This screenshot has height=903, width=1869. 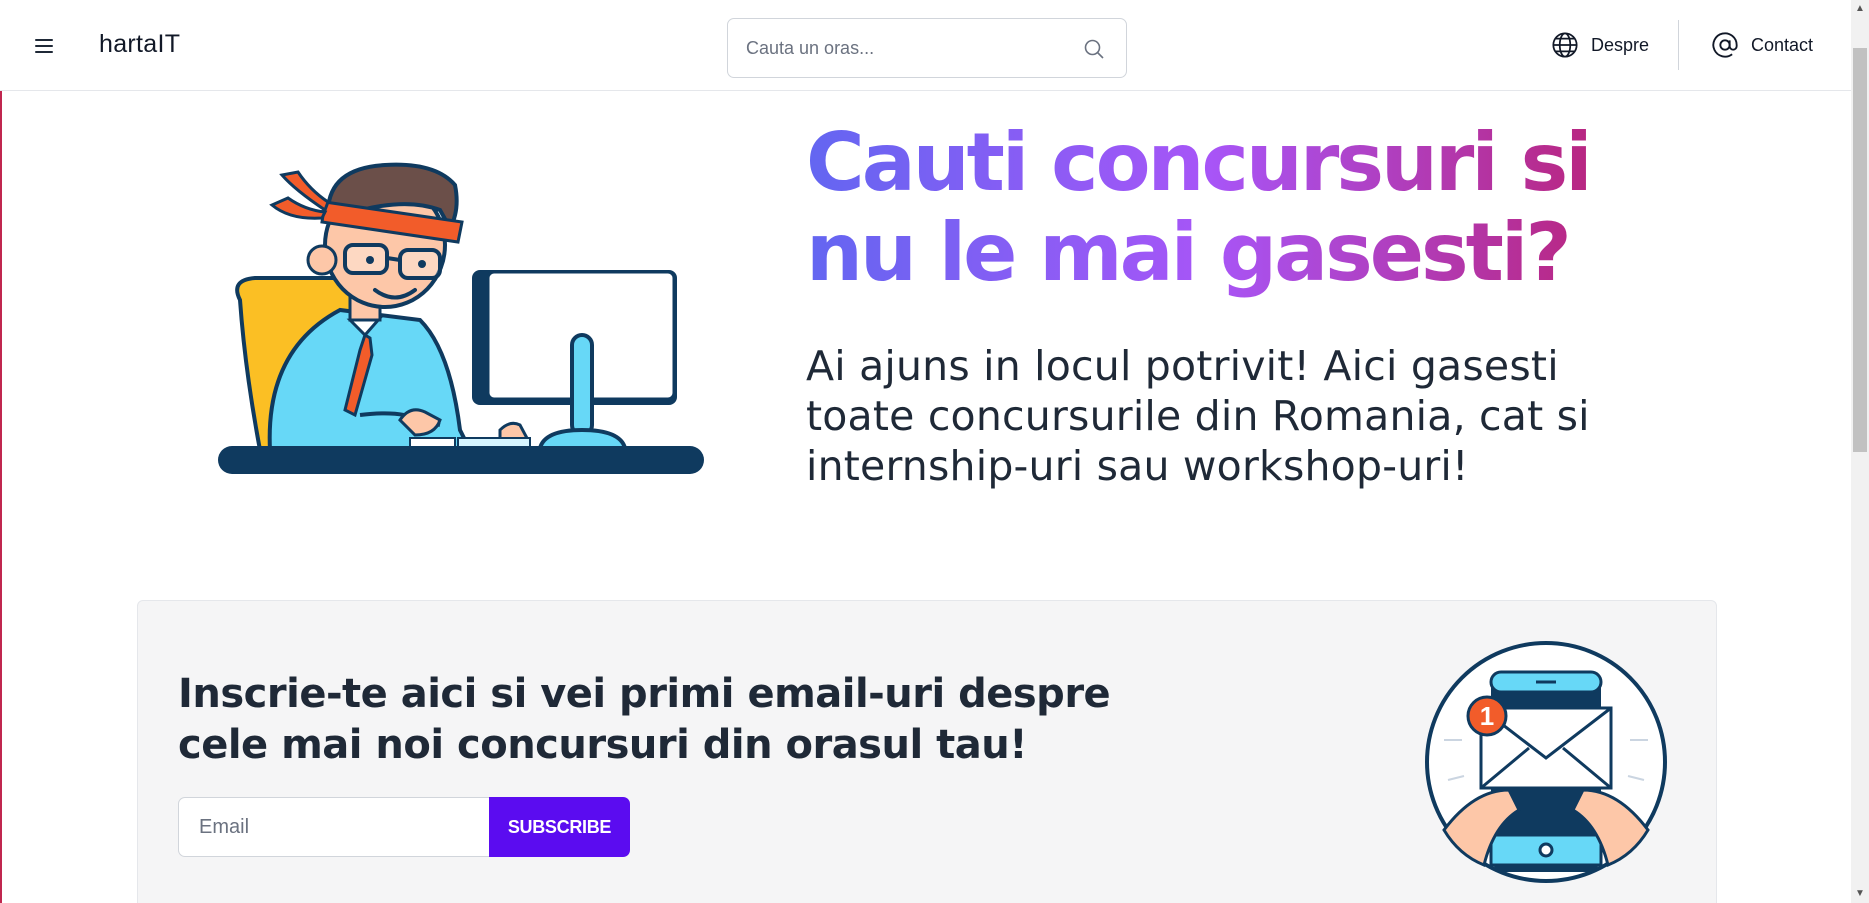 What do you see at coordinates (906, 48) in the screenshot?
I see `city-search-input` at bounding box center [906, 48].